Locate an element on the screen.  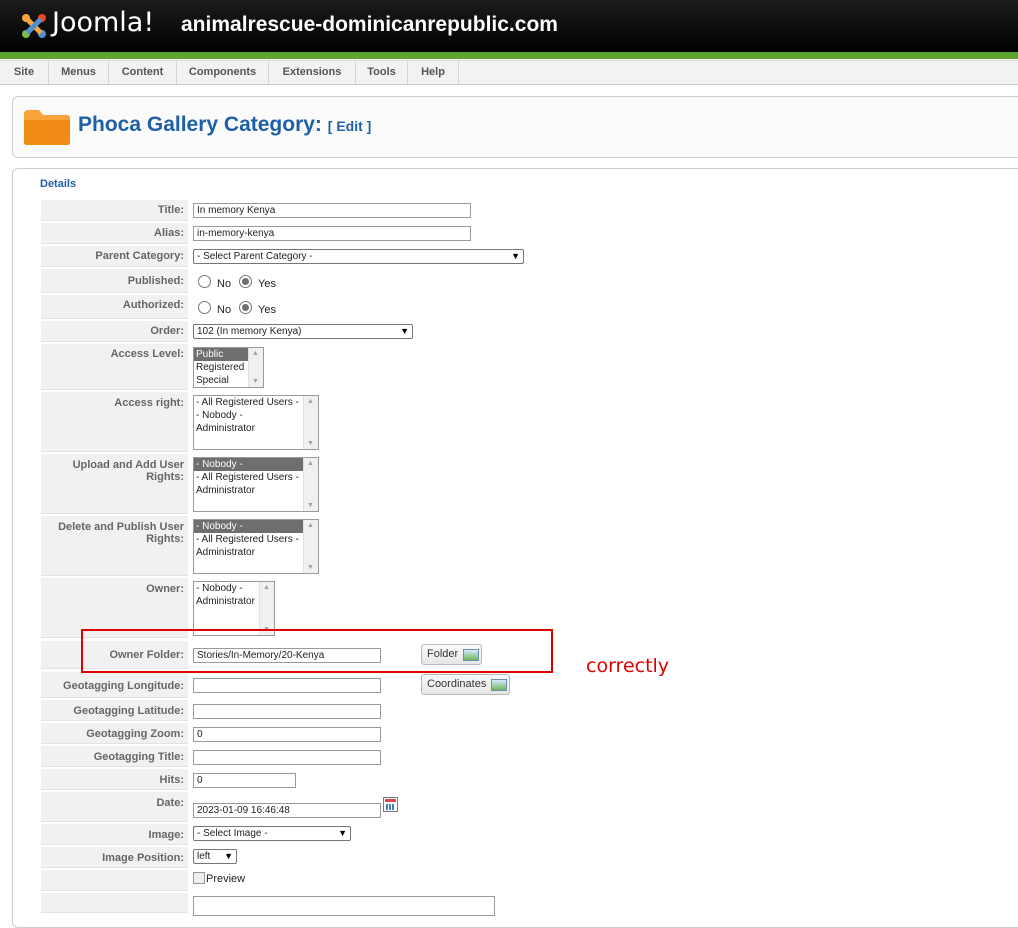
coordinates-button: Coordinates is located at coordinates (465, 684).